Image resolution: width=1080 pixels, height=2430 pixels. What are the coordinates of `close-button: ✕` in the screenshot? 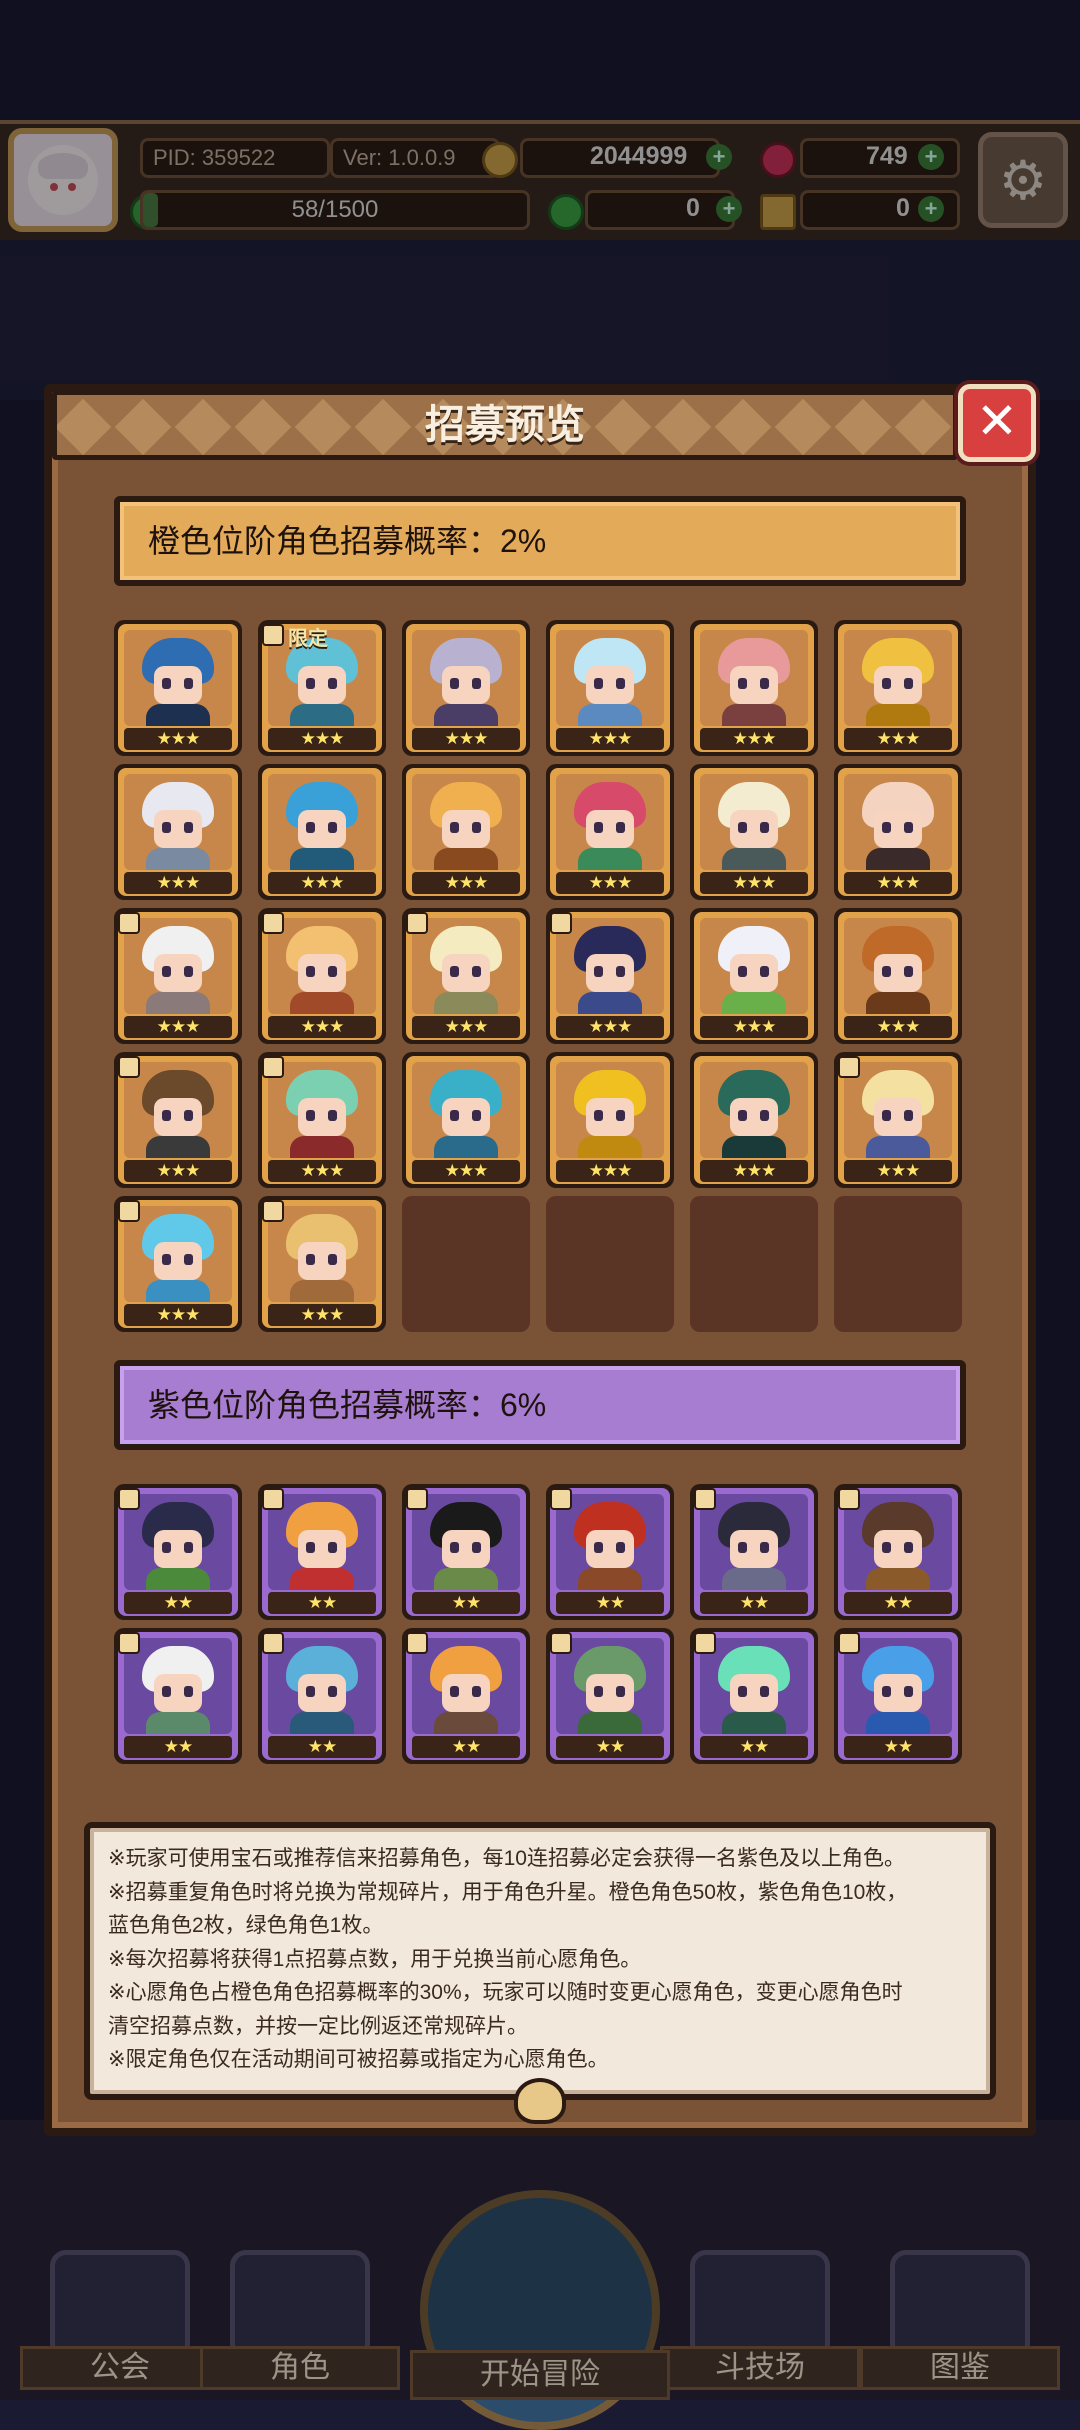 It's located at (997, 423).